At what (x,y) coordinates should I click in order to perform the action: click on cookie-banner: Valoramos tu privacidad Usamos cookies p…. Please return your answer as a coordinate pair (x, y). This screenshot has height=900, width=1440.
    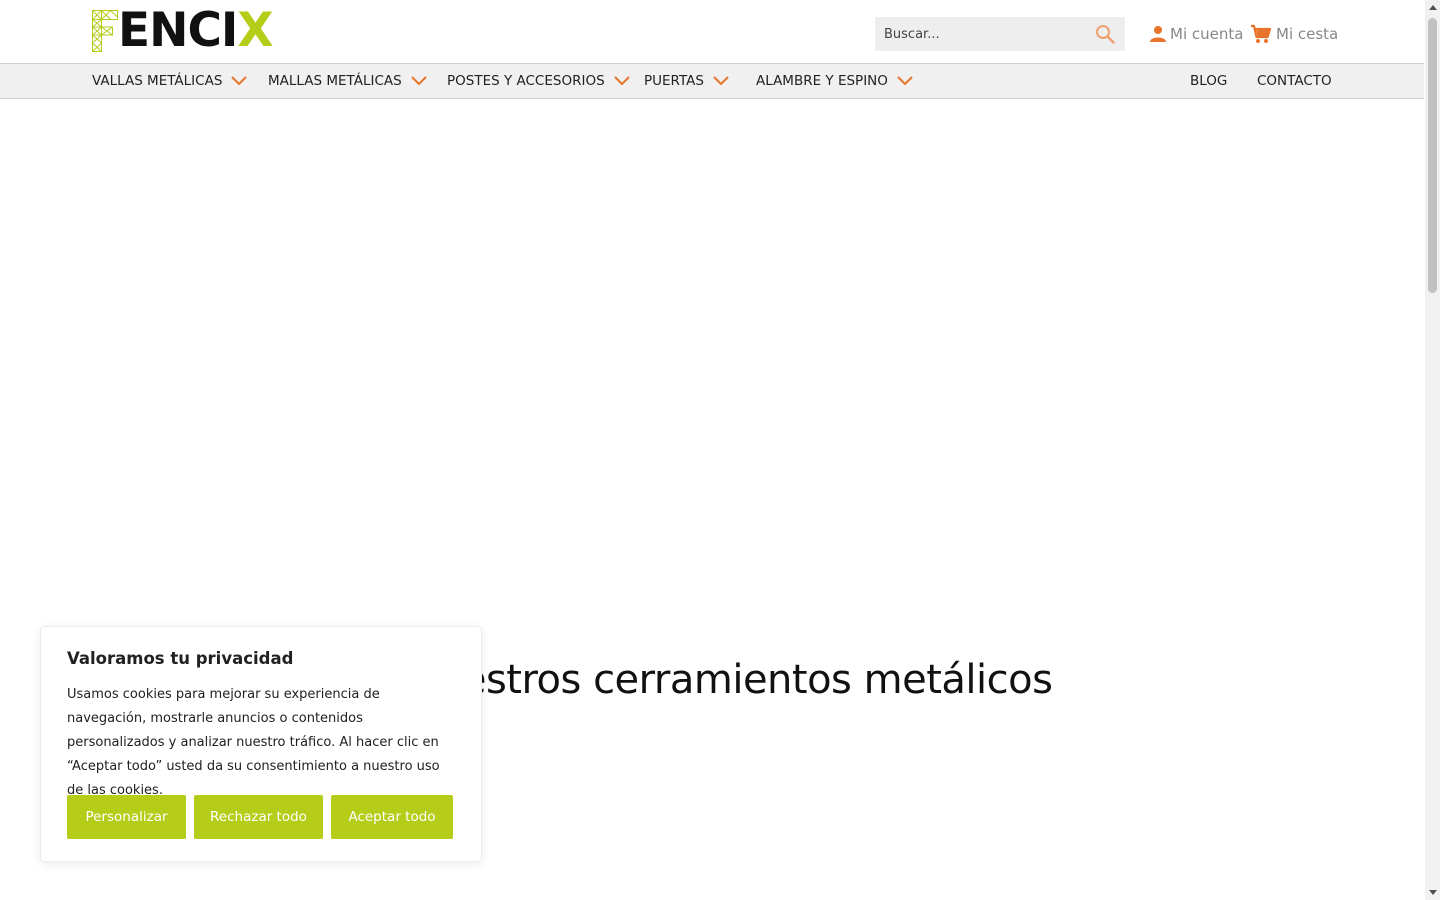
    Looking at the image, I should click on (261, 744).